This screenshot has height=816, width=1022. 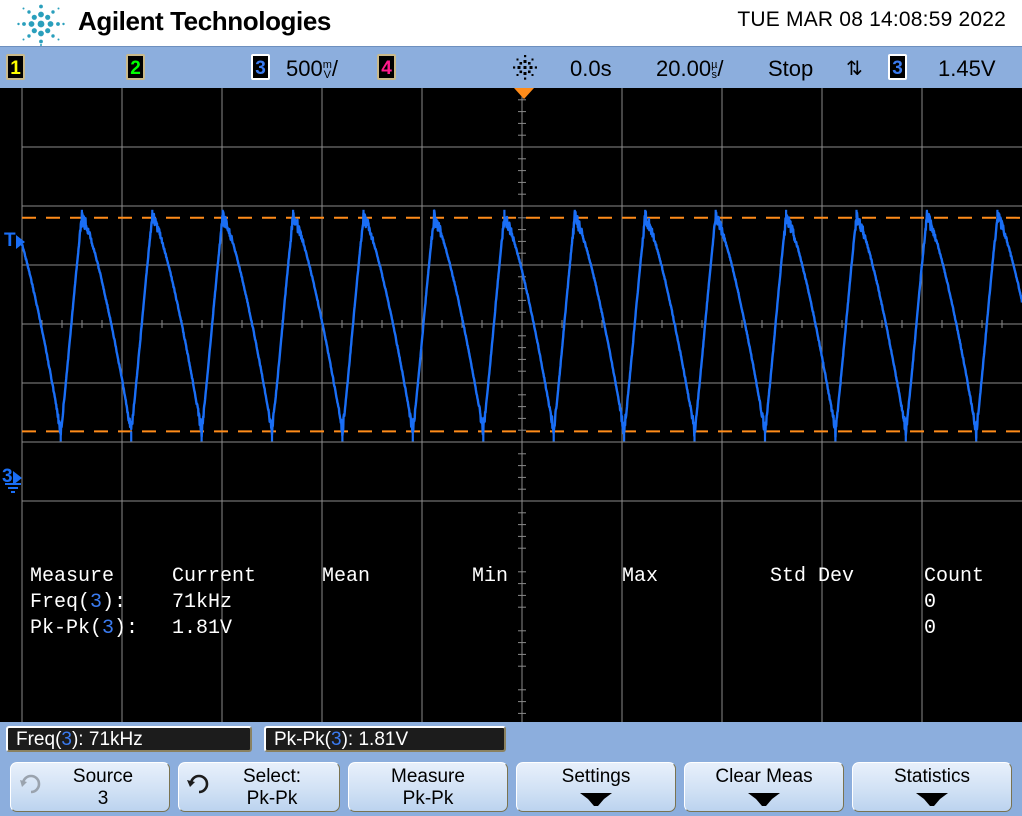 What do you see at coordinates (386, 67) in the screenshot?
I see `channel-badge-4: 4` at bounding box center [386, 67].